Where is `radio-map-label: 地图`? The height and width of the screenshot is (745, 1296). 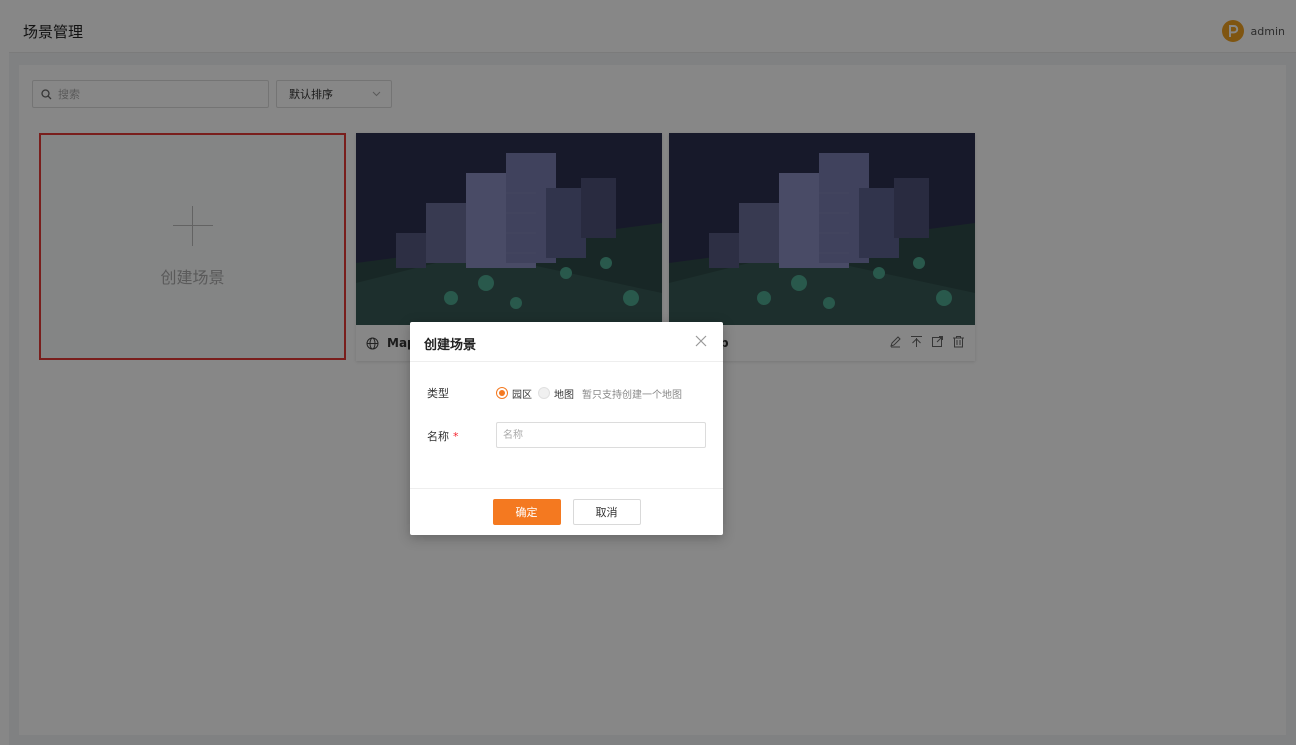 radio-map-label: 地图 is located at coordinates (564, 393).